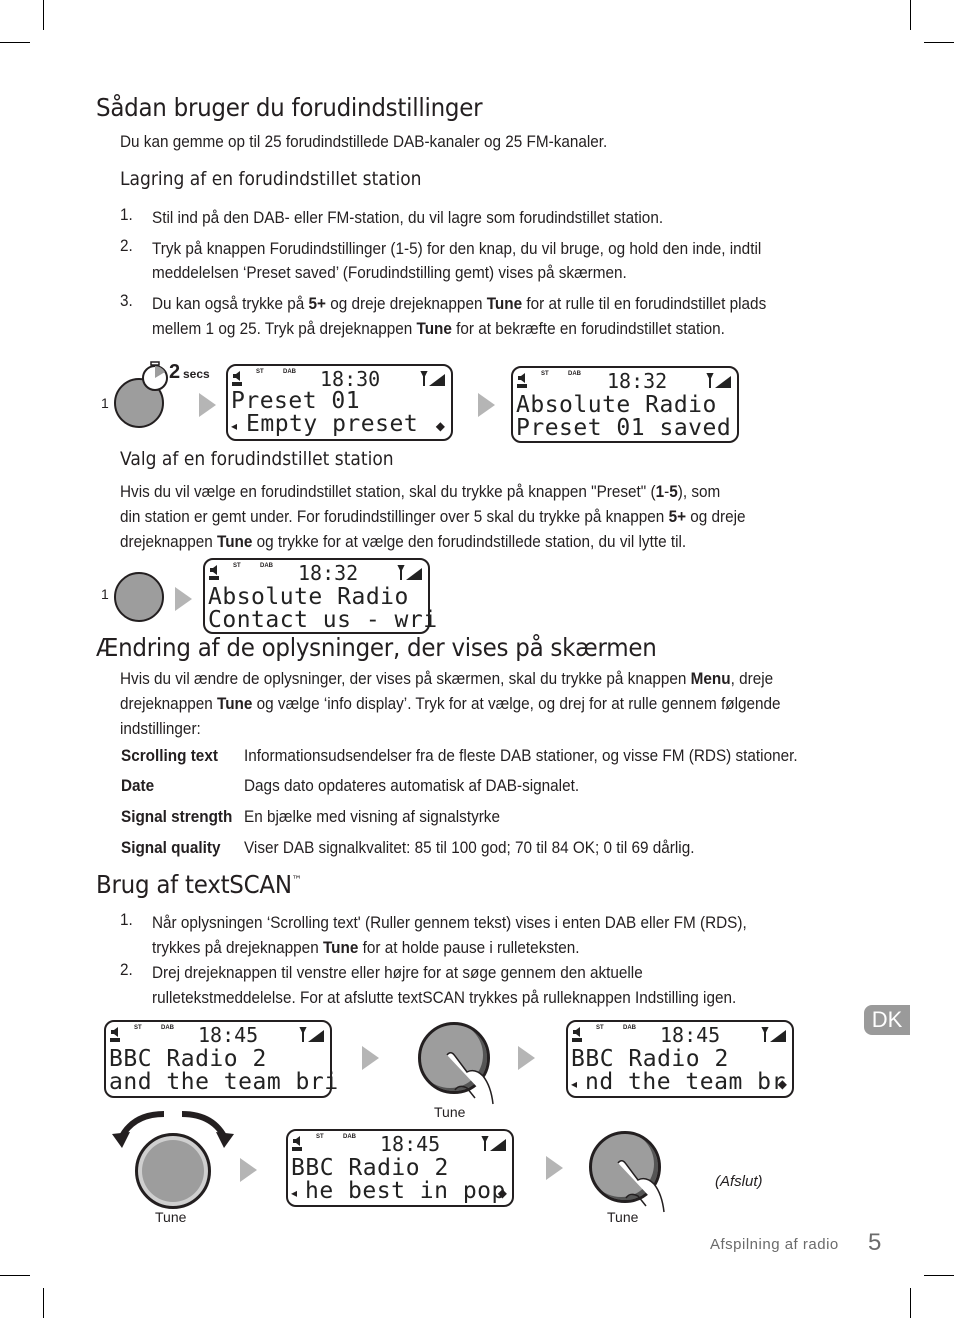 Image resolution: width=954 pixels, height=1318 pixels. I want to click on lcd-line-2: he best in pop, so click(405, 1191).